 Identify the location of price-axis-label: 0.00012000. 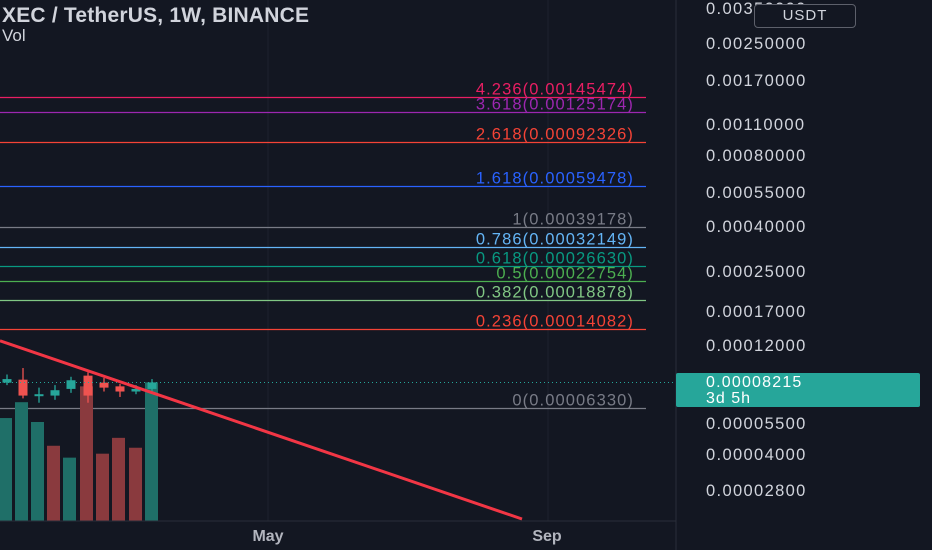
(756, 346).